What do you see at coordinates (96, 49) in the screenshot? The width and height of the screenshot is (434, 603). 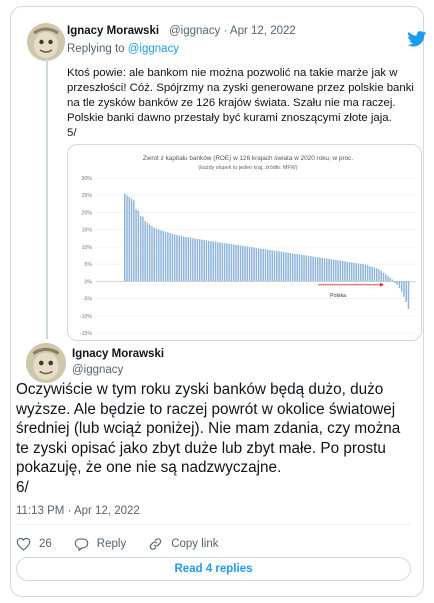 I see `replying-to-label: Replying to` at bounding box center [96, 49].